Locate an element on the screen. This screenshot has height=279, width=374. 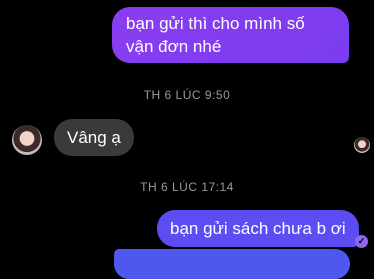
incoming-message-bubble: Vâng ạ is located at coordinates (94, 137).